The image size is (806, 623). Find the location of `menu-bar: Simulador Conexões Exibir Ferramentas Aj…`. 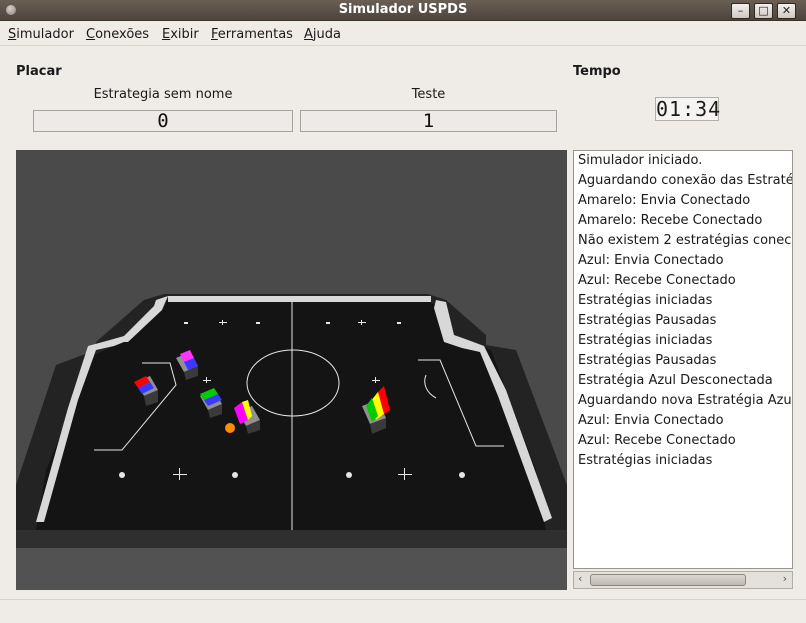

menu-bar: Simulador Conexões Exibir Ferramentas Aj… is located at coordinates (403, 34).